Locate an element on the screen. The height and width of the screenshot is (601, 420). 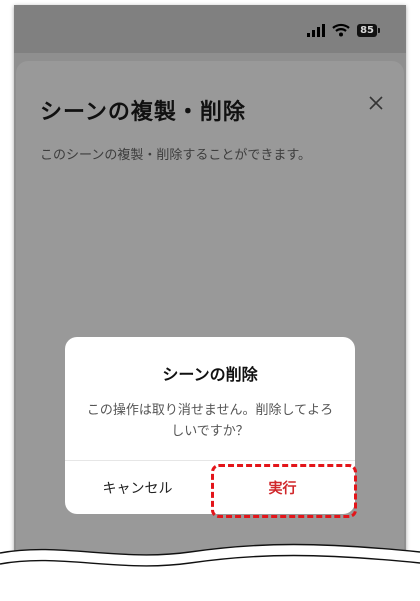
status-icons: 85 is located at coordinates (343, 30).